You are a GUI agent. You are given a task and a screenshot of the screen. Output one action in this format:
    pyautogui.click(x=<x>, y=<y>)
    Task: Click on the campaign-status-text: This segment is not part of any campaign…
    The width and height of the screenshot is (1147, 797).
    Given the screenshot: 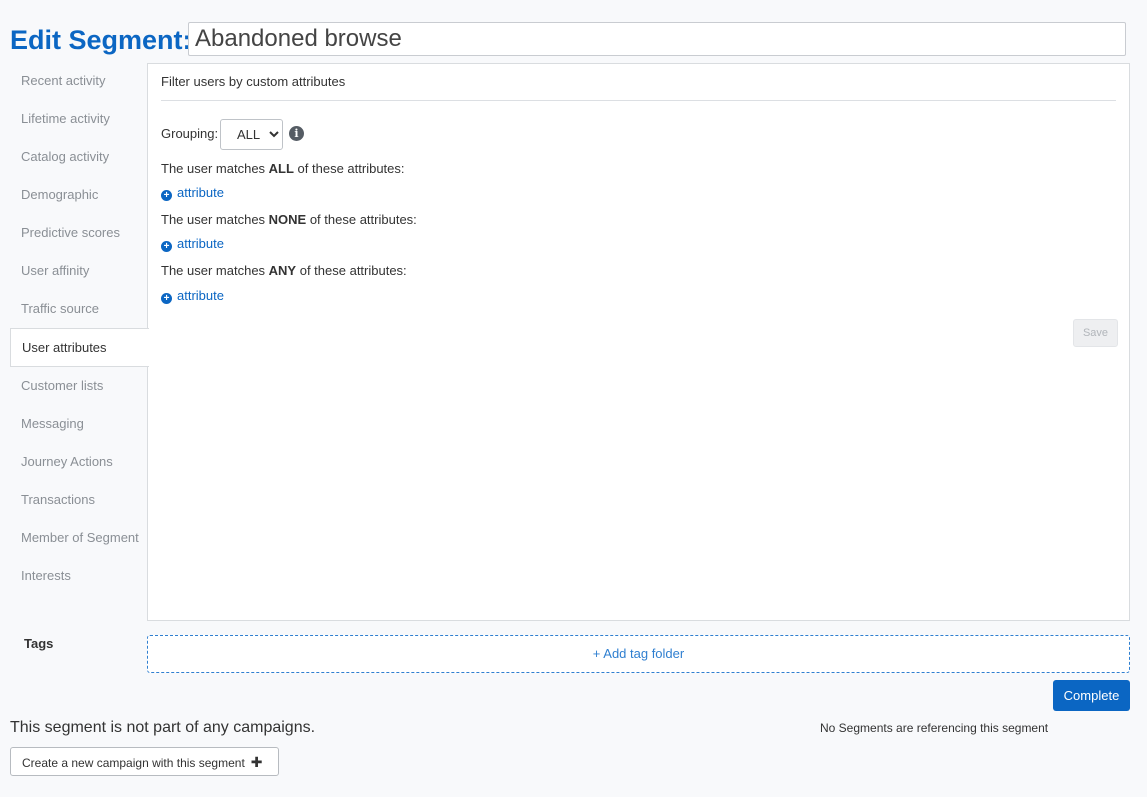 What is the action you would take?
    pyautogui.click(x=163, y=727)
    